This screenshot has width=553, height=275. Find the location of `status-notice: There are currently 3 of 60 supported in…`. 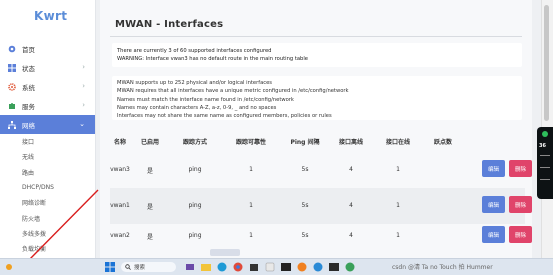

status-notice: There are currently 3 of 60 supported in… is located at coordinates (317, 55).